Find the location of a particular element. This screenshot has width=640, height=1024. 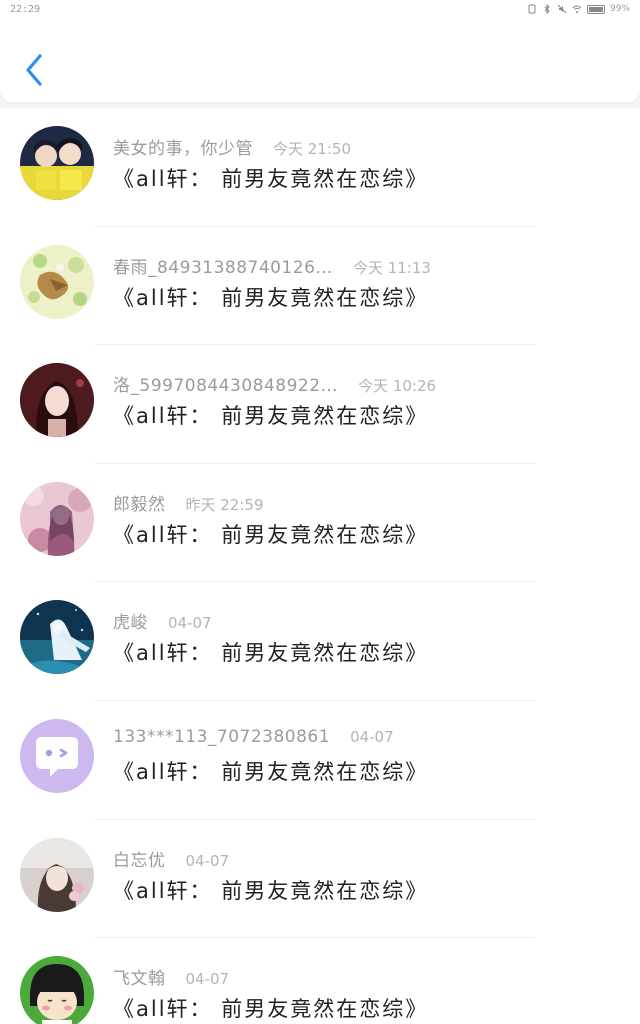

item-meta: 美女的事，你少管 今天 21:50 is located at coordinates (232, 146).